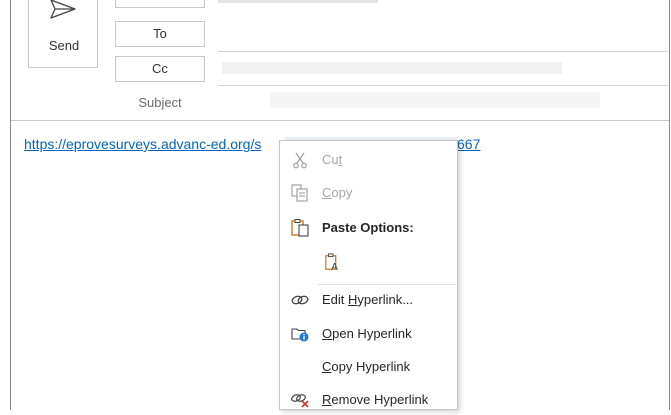 This screenshot has height=415, width=671. I want to click on cc-button: Cc, so click(160, 69).